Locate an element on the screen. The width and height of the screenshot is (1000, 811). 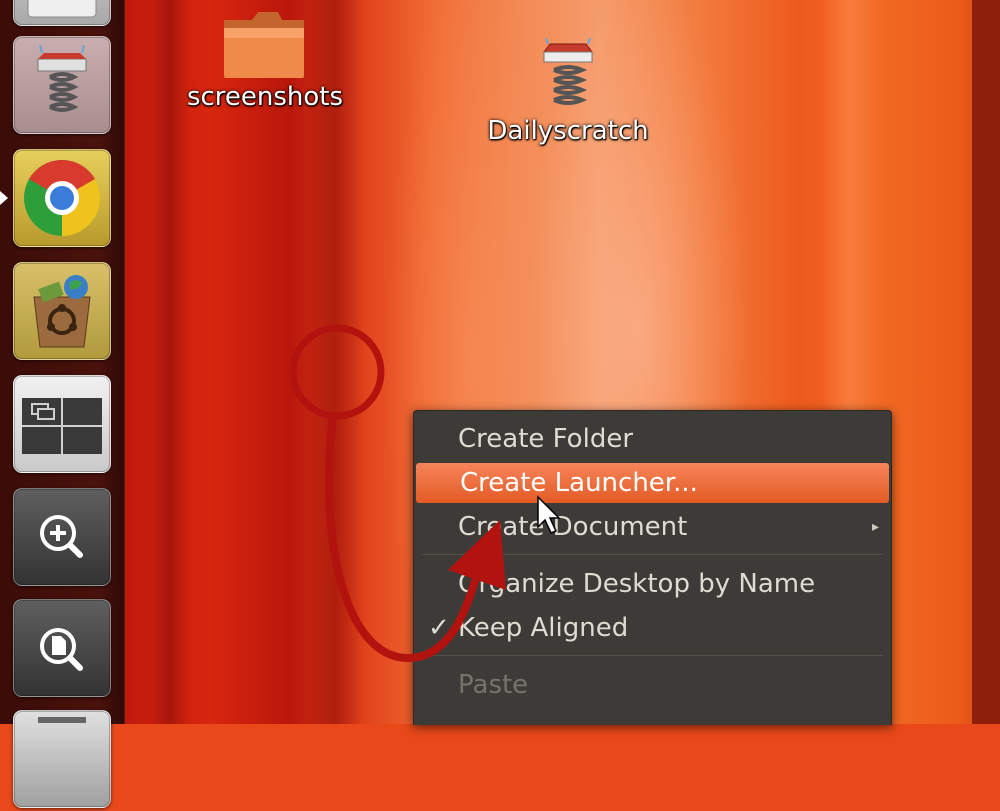
menu-item-create-document: Create Document ▸ is located at coordinates (652, 527).